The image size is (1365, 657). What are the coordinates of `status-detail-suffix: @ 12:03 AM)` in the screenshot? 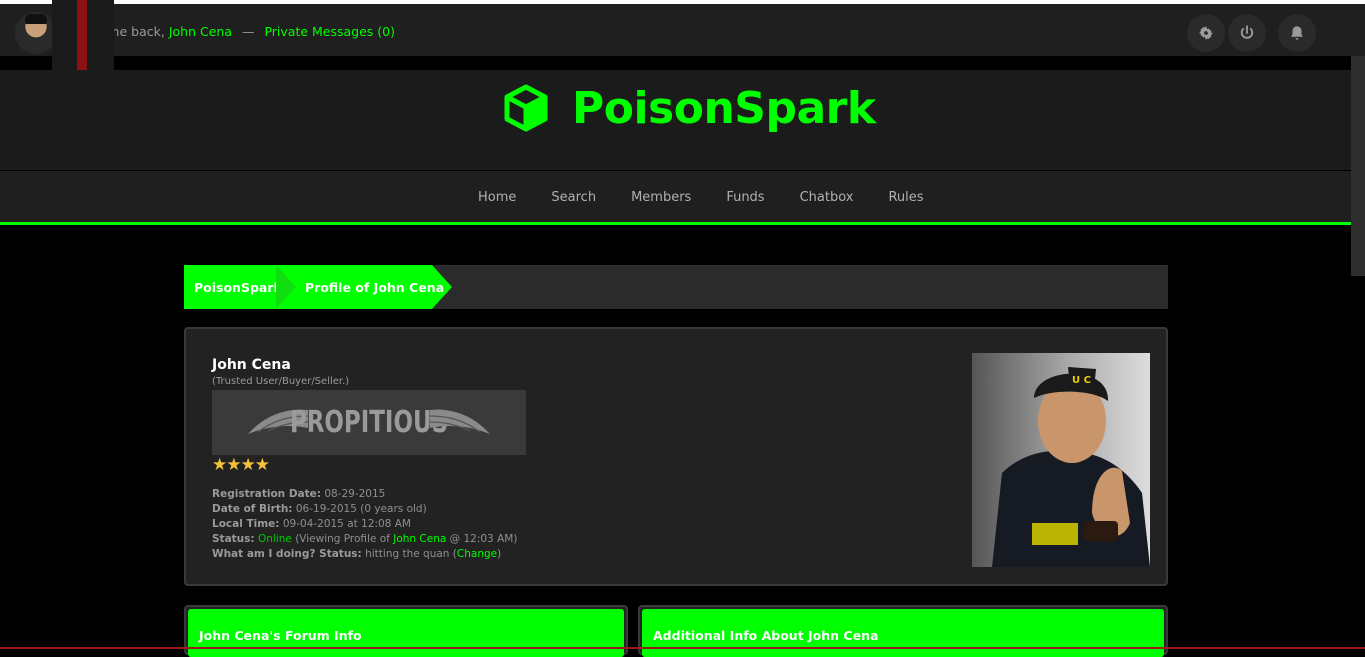 It's located at (483, 539).